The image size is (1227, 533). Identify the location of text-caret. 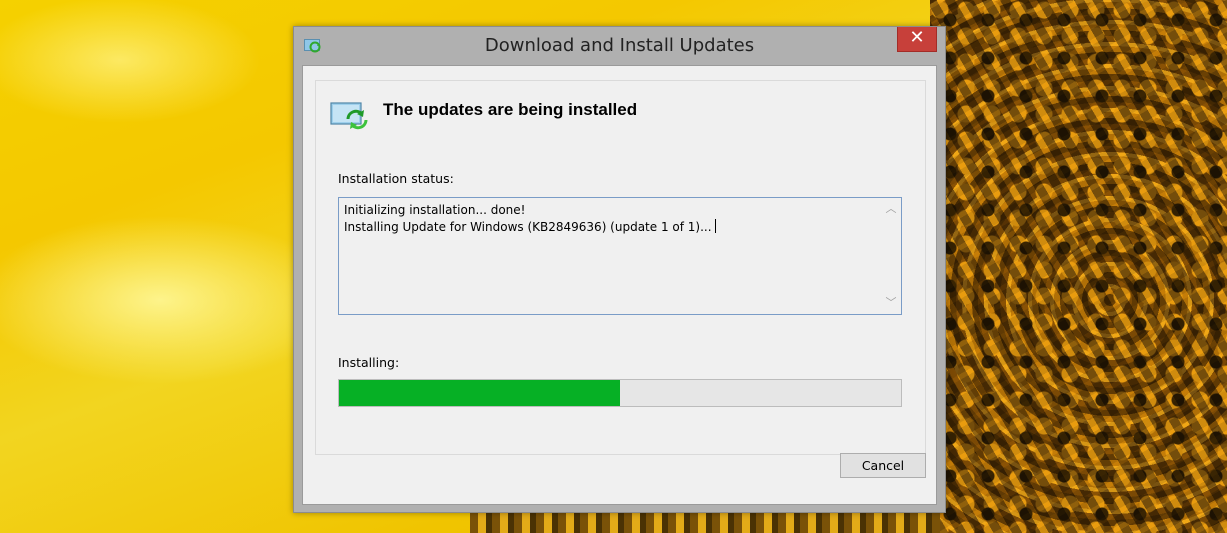
(715, 226).